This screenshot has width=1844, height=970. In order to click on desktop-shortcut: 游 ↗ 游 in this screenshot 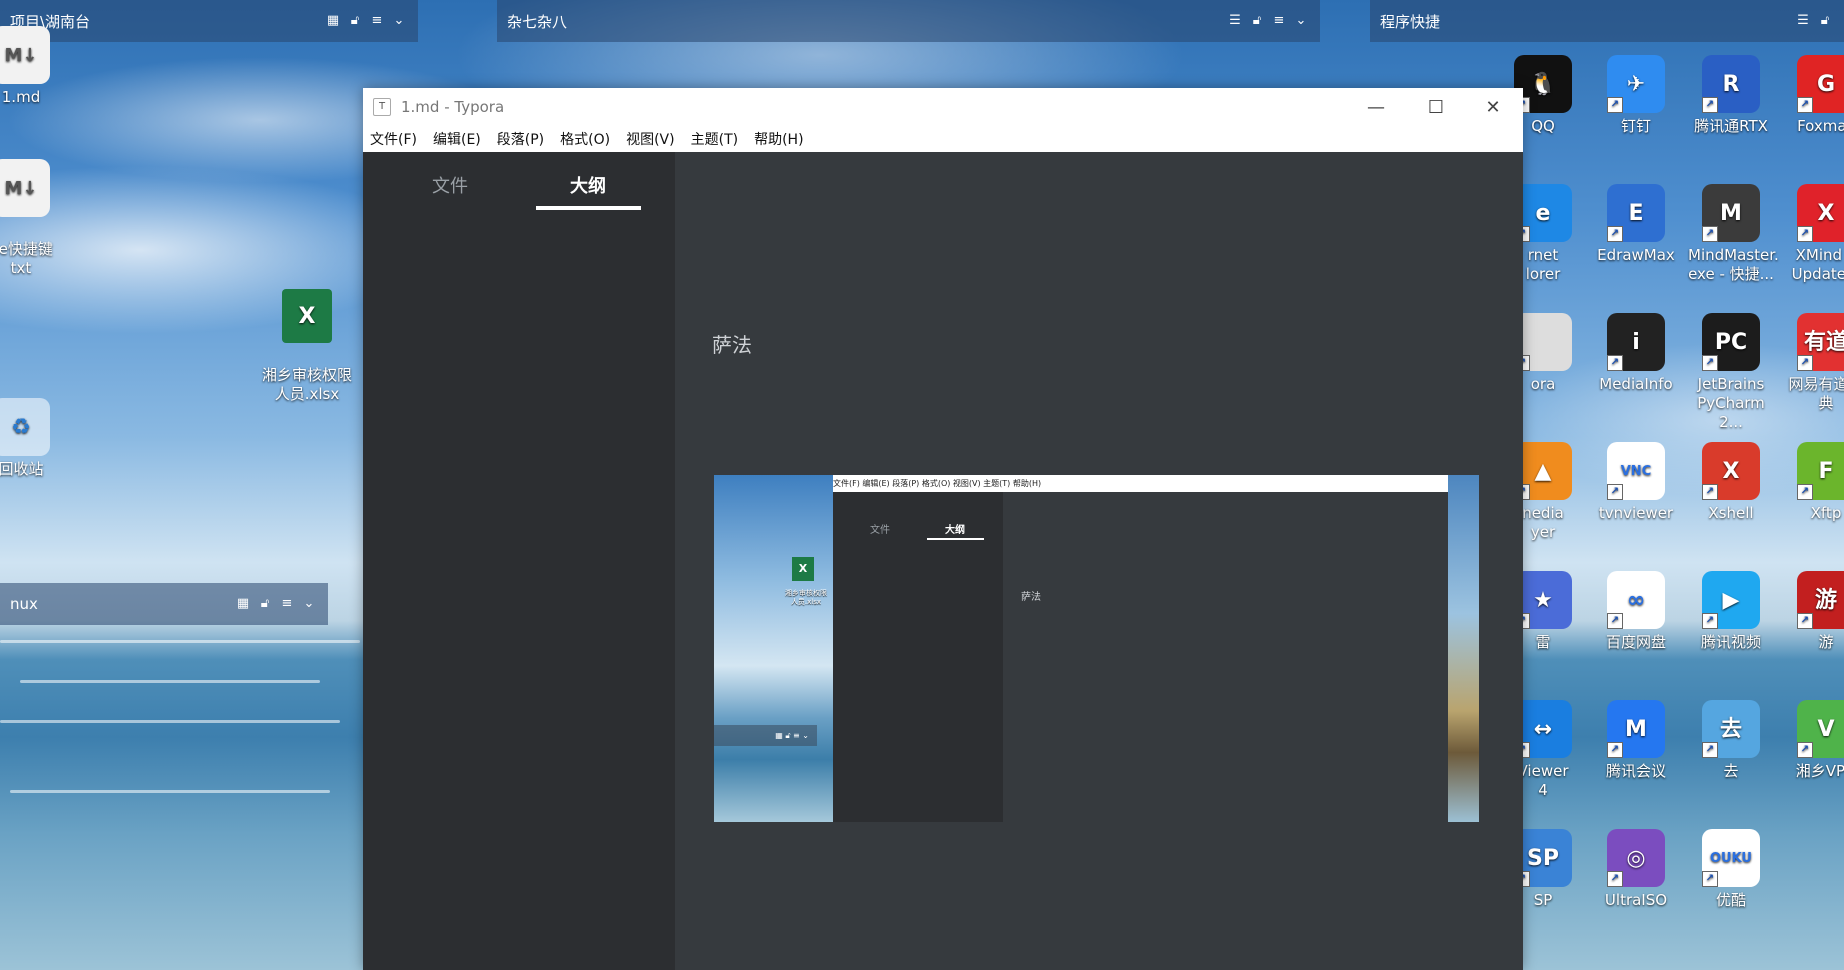, I will do `click(1813, 611)`.